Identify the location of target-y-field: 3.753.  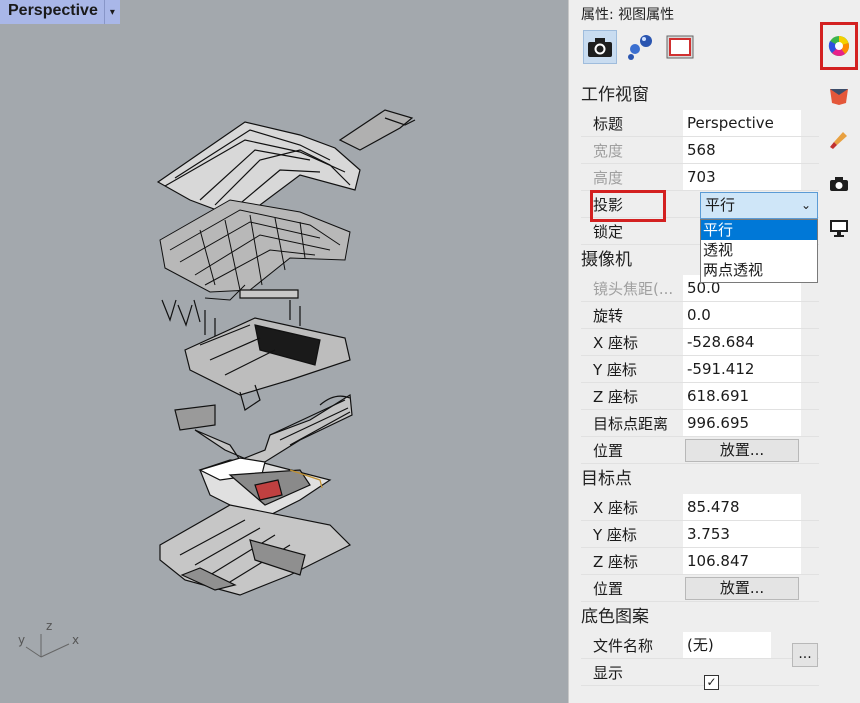
(742, 534).